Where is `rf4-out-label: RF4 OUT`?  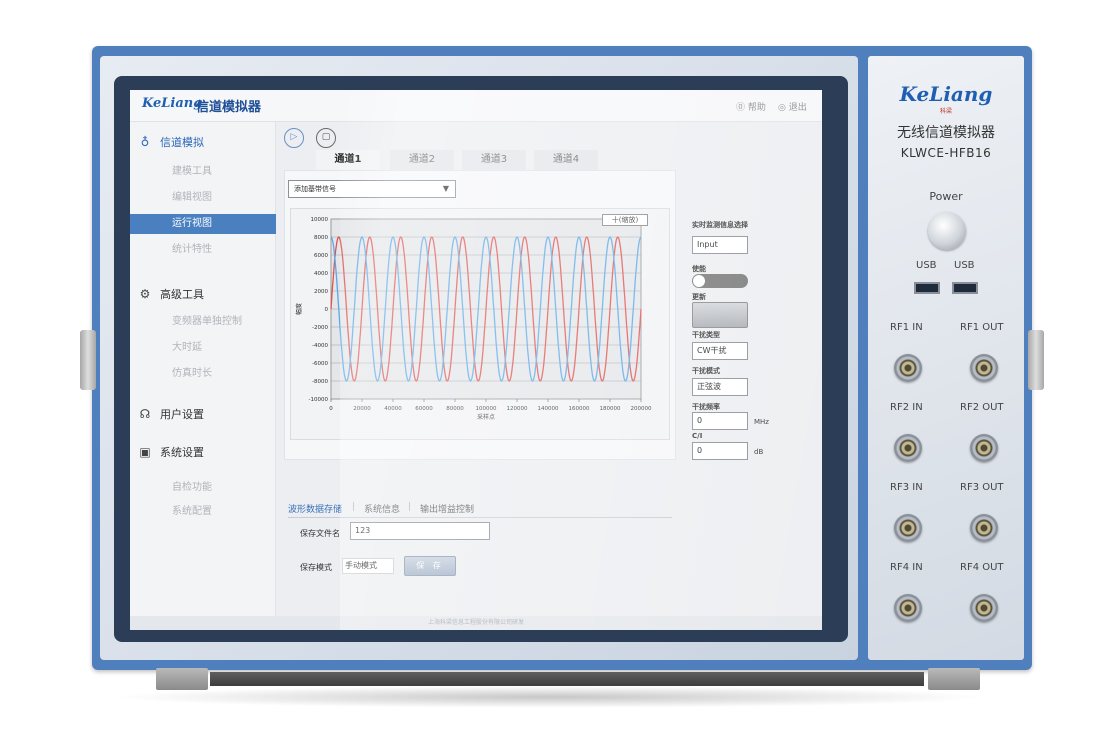 rf4-out-label: RF4 OUT is located at coordinates (982, 567).